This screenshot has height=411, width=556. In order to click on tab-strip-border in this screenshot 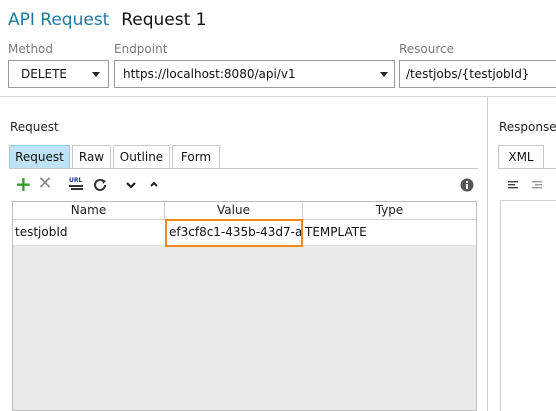, I will do `click(243, 168)`.